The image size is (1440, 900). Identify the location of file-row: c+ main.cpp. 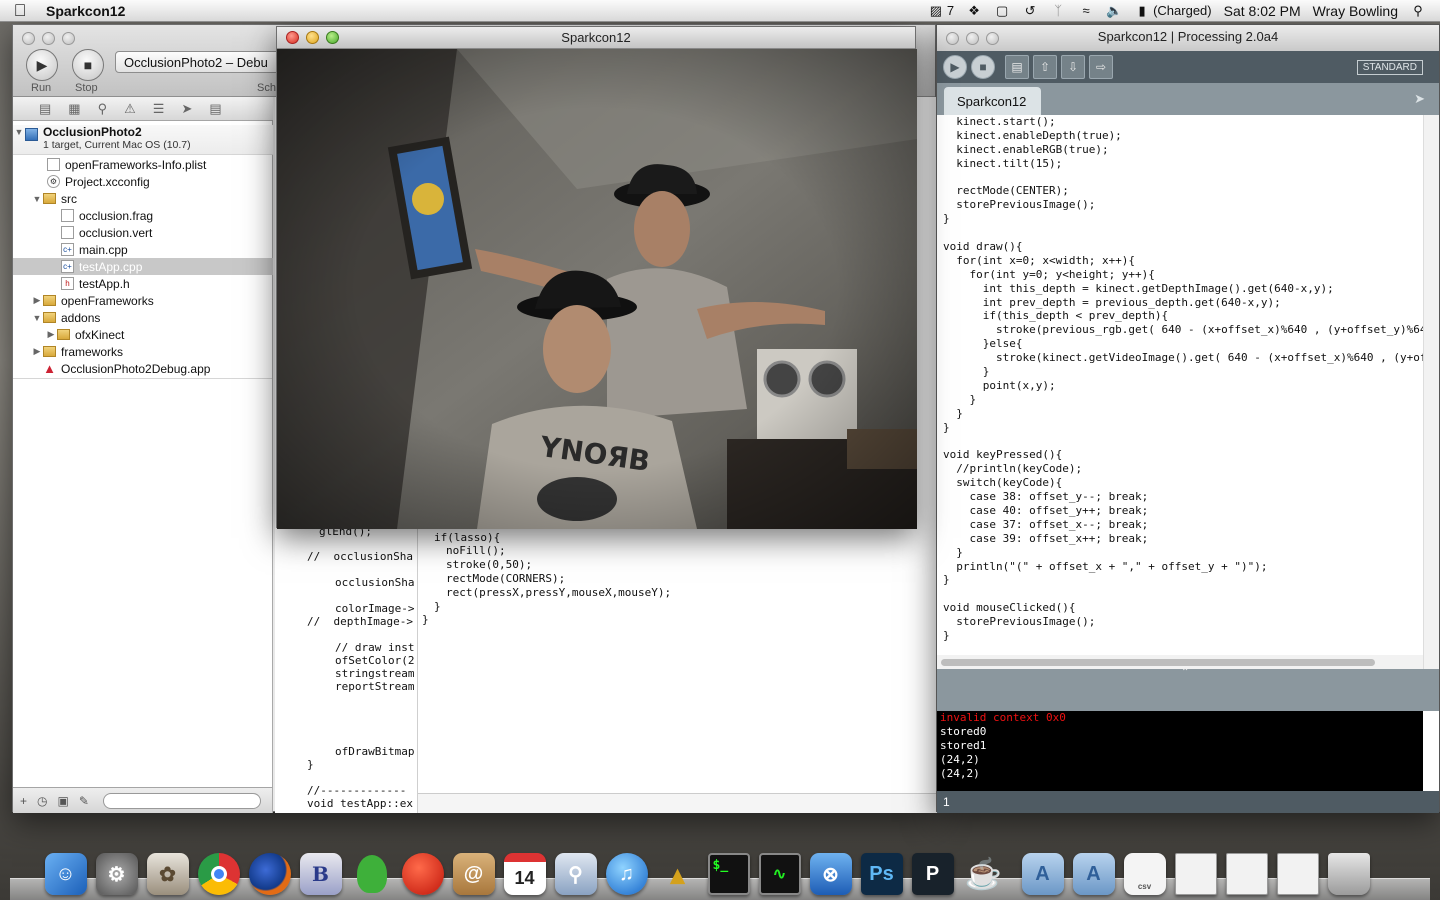
(143, 249).